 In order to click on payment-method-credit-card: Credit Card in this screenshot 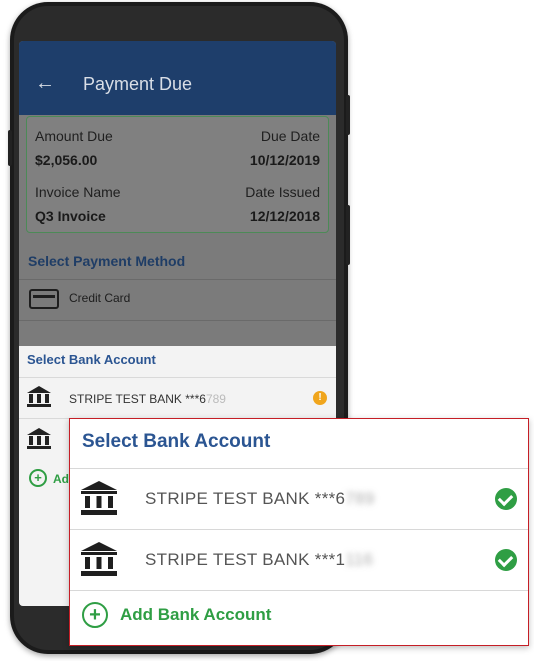, I will do `click(177, 299)`.